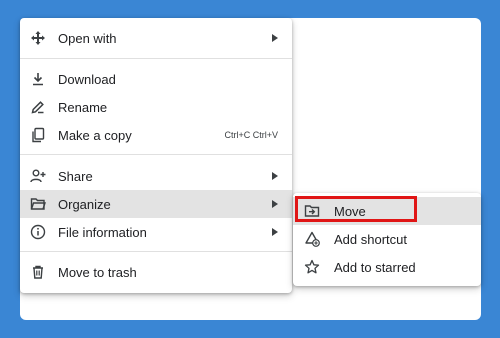 Image resolution: width=500 pixels, height=338 pixels. What do you see at coordinates (156, 135) in the screenshot?
I see `menu-item-make-copy: Make a copy Ctrl+C Ctrl+V` at bounding box center [156, 135].